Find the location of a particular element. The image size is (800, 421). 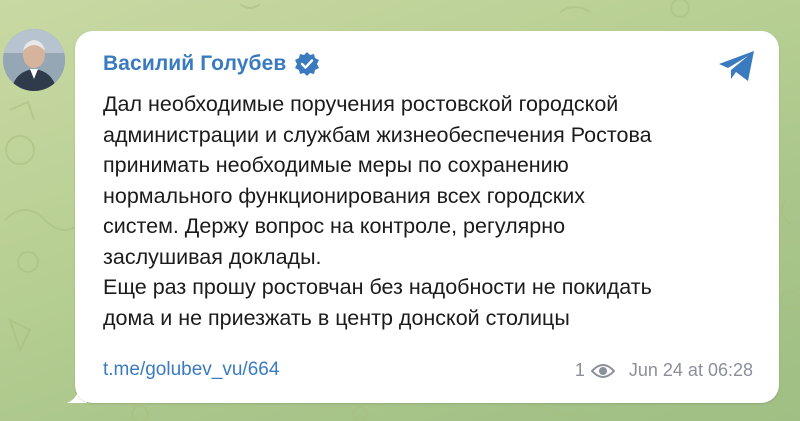

message-timestamp: Jun 24 at 06:28 is located at coordinates (690, 370).